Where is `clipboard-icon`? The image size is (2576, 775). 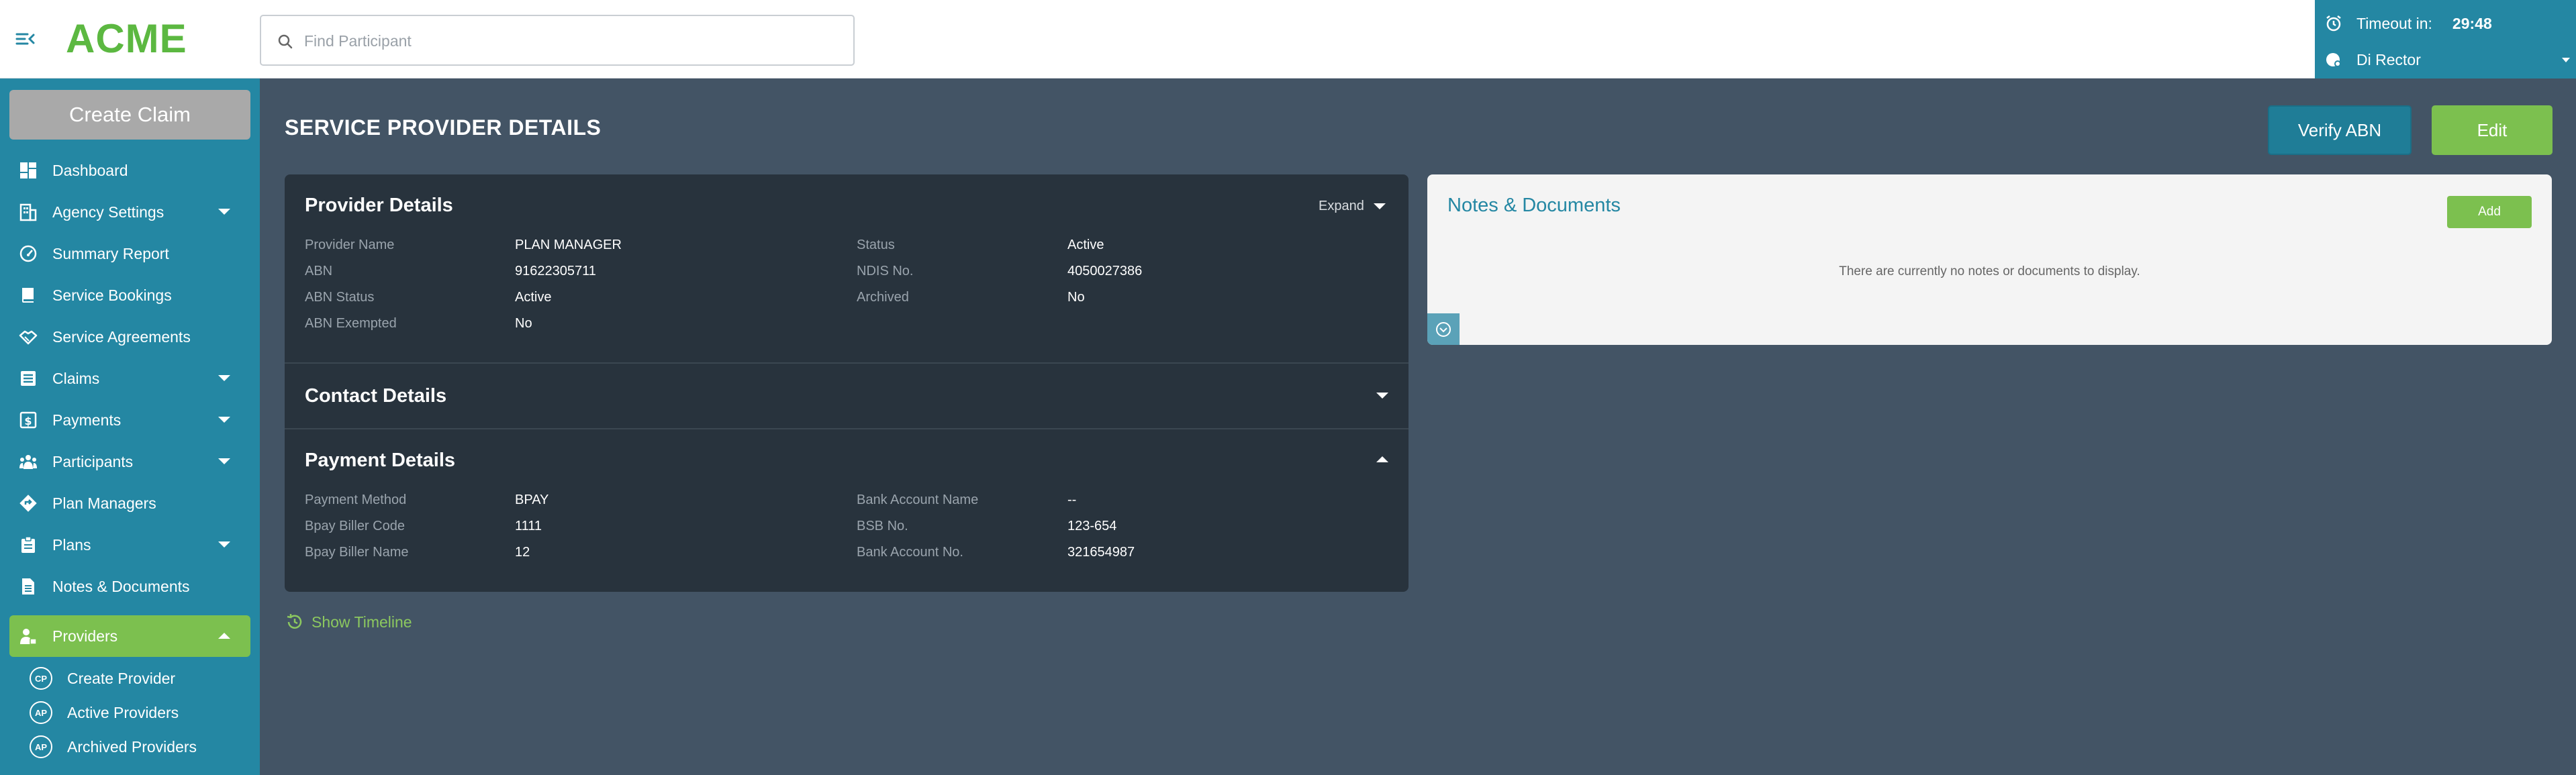
clipboard-icon is located at coordinates (28, 544).